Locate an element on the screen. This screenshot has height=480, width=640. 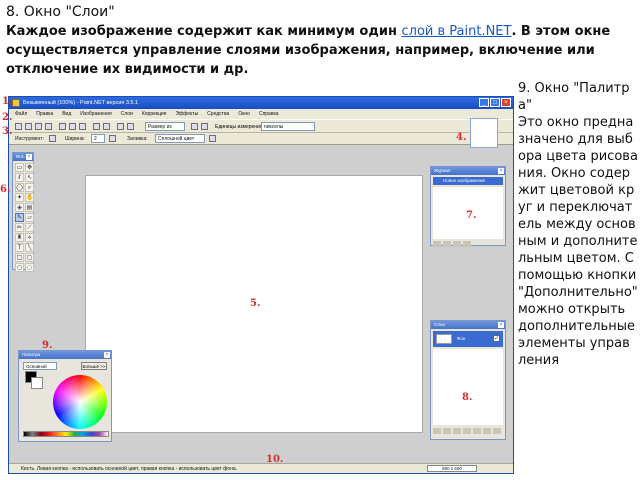
width-label: Ширина: is located at coordinates (75, 139).